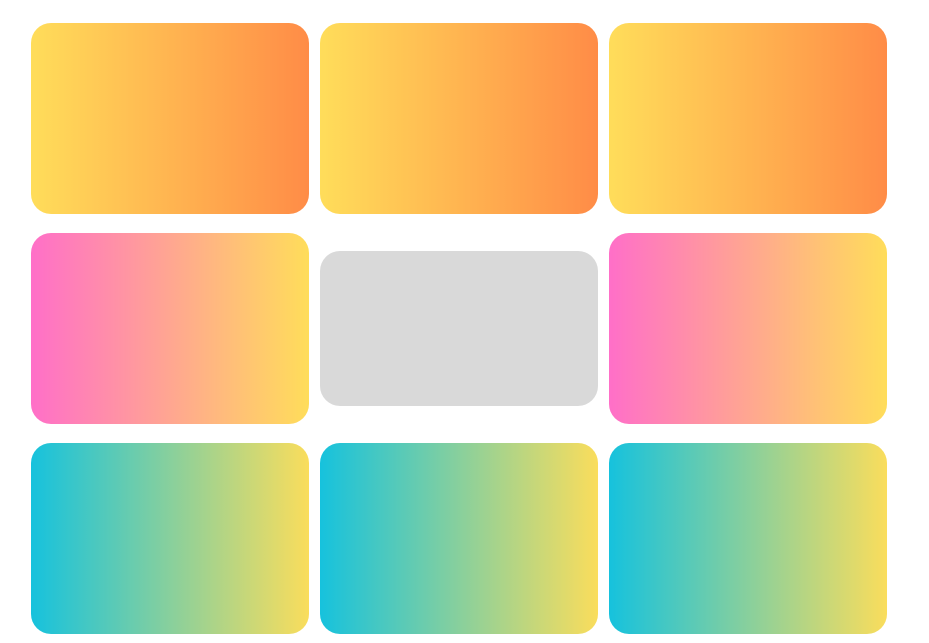 This screenshot has width=929, height=643. Describe the element at coordinates (459, 328) in the screenshot. I see `tile-placeholder` at that location.